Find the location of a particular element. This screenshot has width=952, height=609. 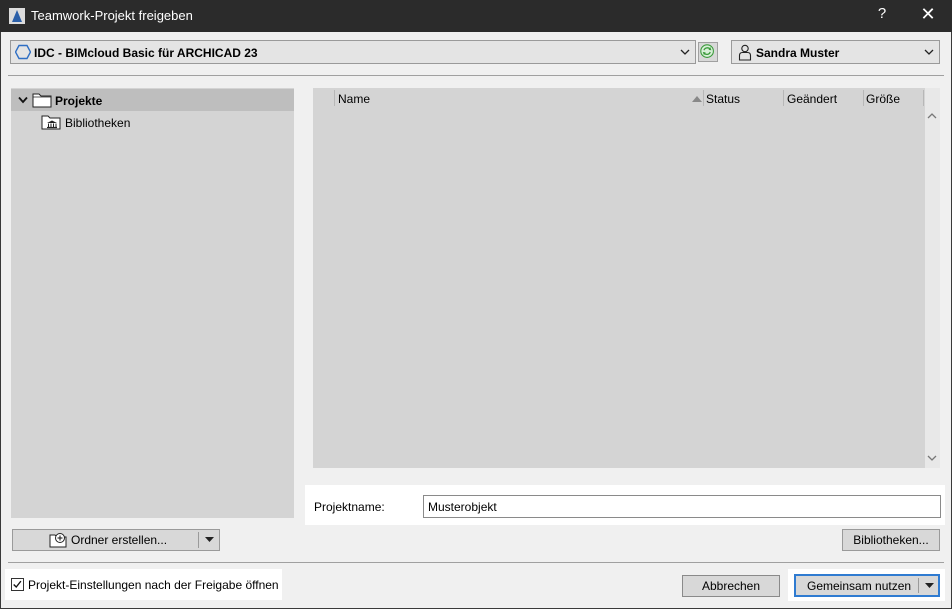

share-split-button: Gemeinsam nutzen is located at coordinates (867, 585).